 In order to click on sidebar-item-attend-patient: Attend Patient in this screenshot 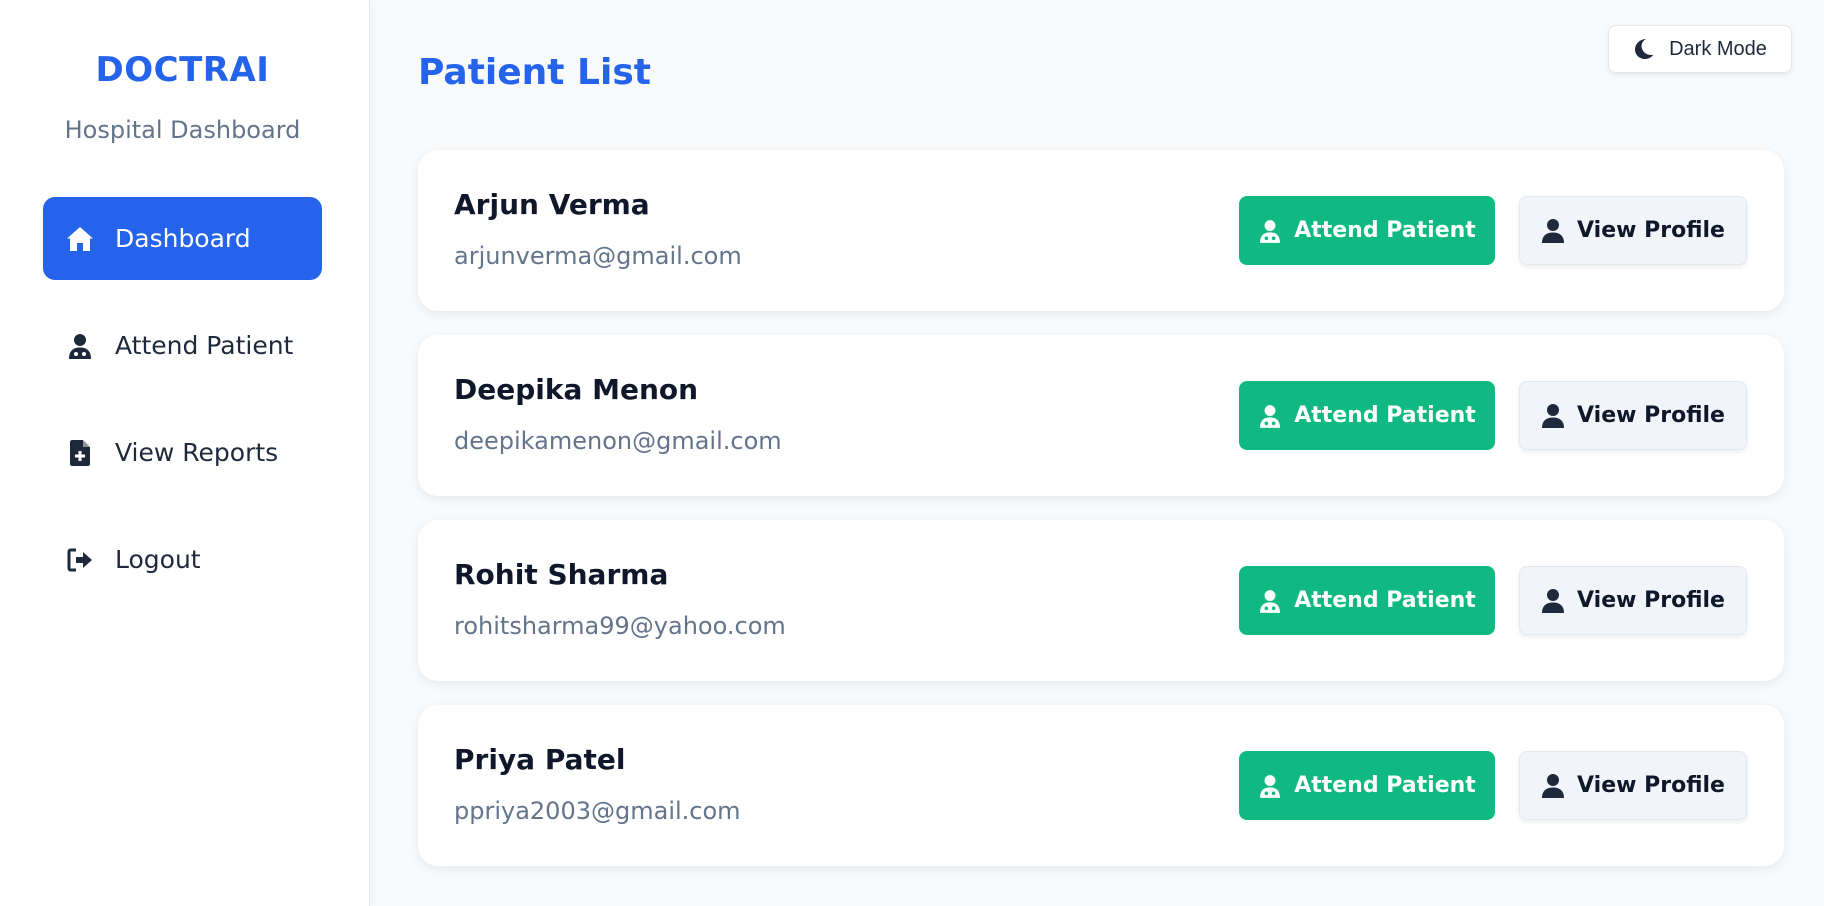, I will do `click(182, 345)`.